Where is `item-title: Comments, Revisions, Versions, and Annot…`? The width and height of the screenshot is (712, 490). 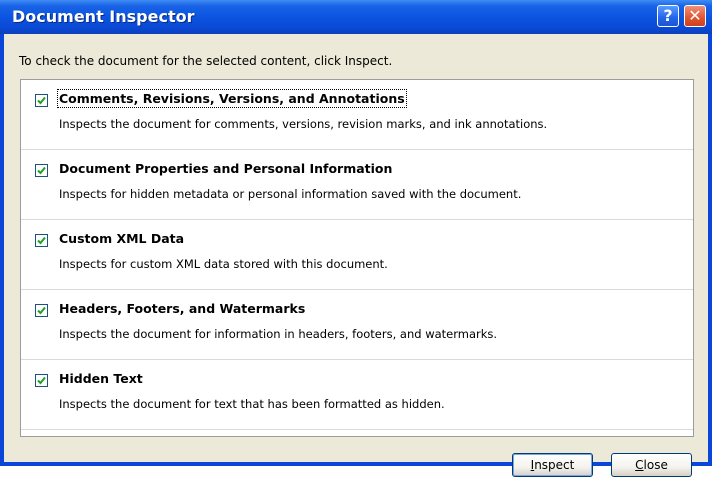
item-title: Comments, Revisions, Versions, and Annot… is located at coordinates (232, 98).